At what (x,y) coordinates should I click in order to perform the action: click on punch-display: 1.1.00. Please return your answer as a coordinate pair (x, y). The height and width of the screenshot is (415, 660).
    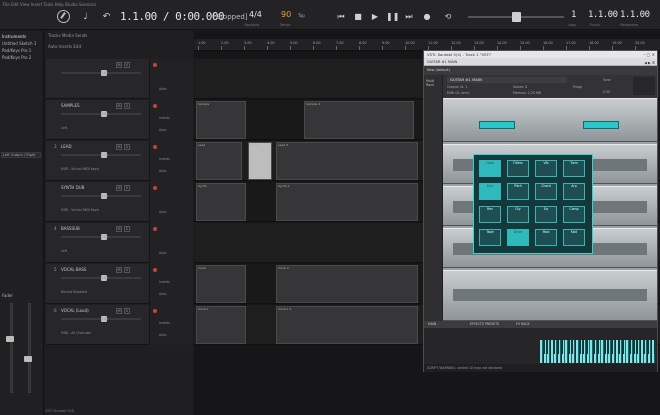
    Looking at the image, I should click on (603, 15).